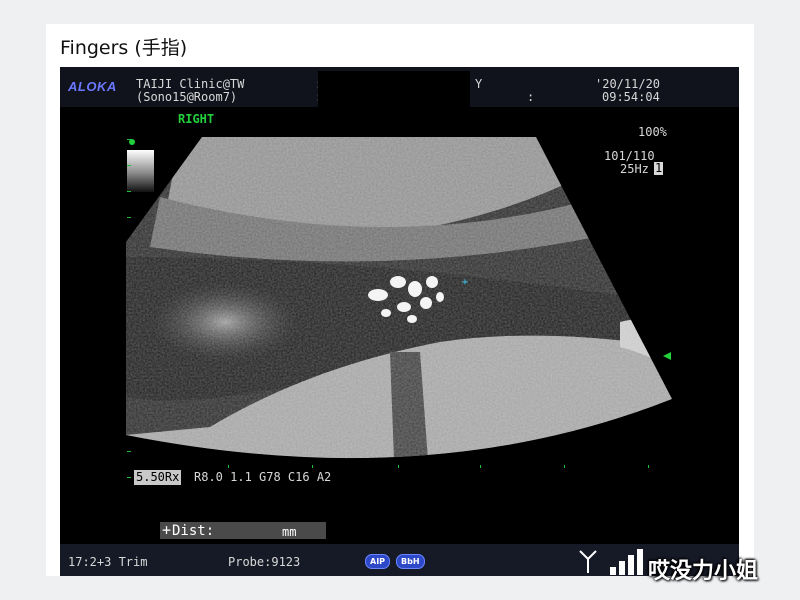 This screenshot has height=600, width=800. Describe the element at coordinates (263, 477) in the screenshot. I see `image-settings: R8.0 1.1 G78 C16 A2` at that location.